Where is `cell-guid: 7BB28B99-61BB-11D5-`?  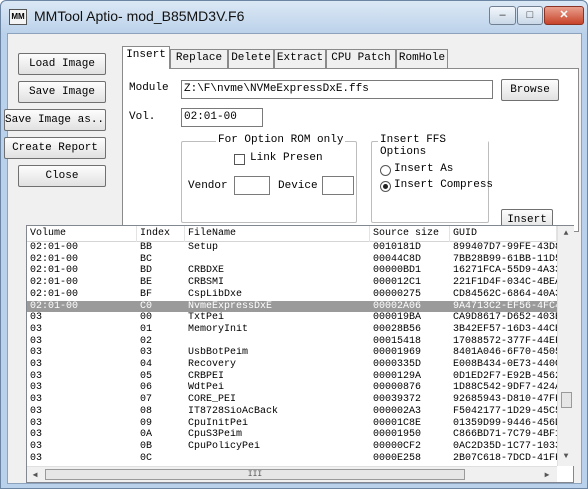
cell-guid: 7BB28B99-61BB-11D5- is located at coordinates (505, 259).